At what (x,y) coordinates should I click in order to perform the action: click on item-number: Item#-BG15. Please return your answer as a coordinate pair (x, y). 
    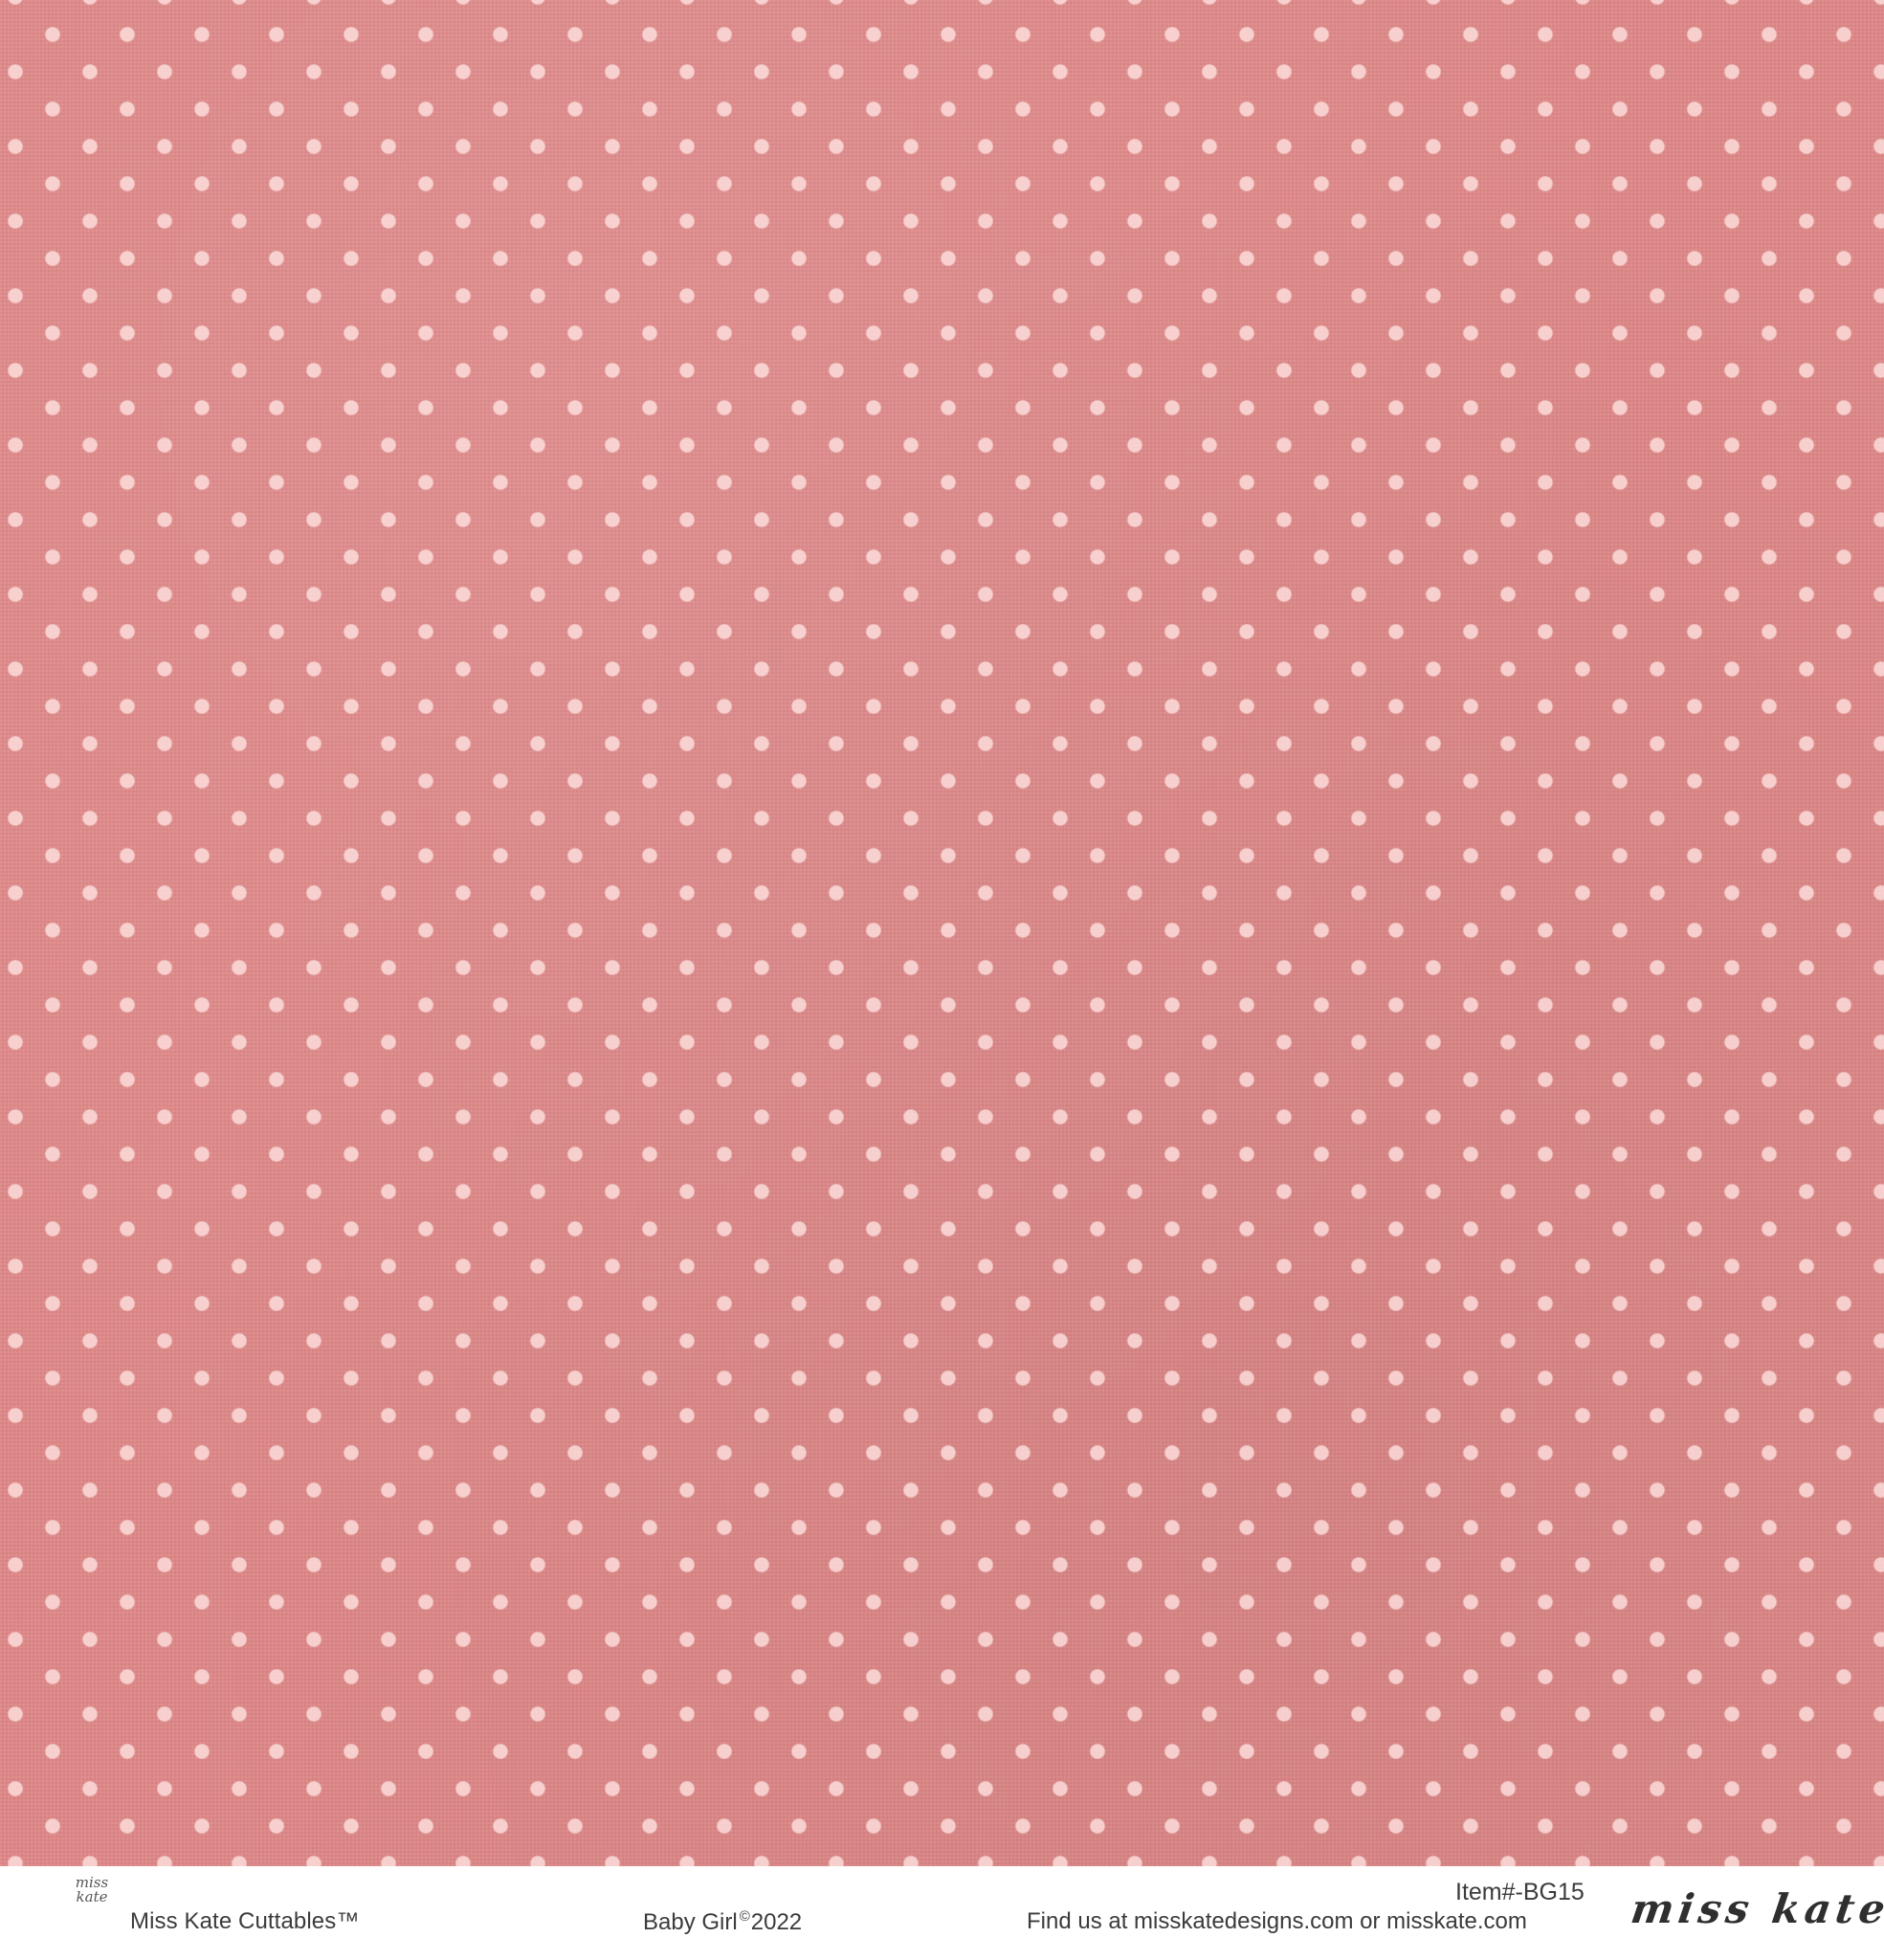
    Looking at the image, I should click on (1520, 1892).